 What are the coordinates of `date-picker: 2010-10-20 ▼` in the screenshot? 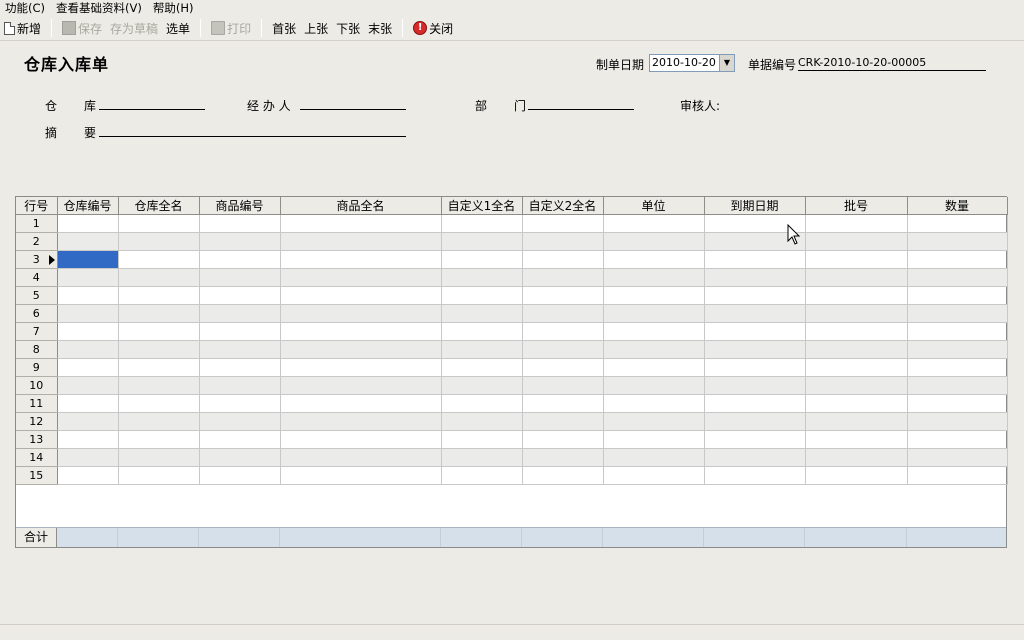 It's located at (692, 63).